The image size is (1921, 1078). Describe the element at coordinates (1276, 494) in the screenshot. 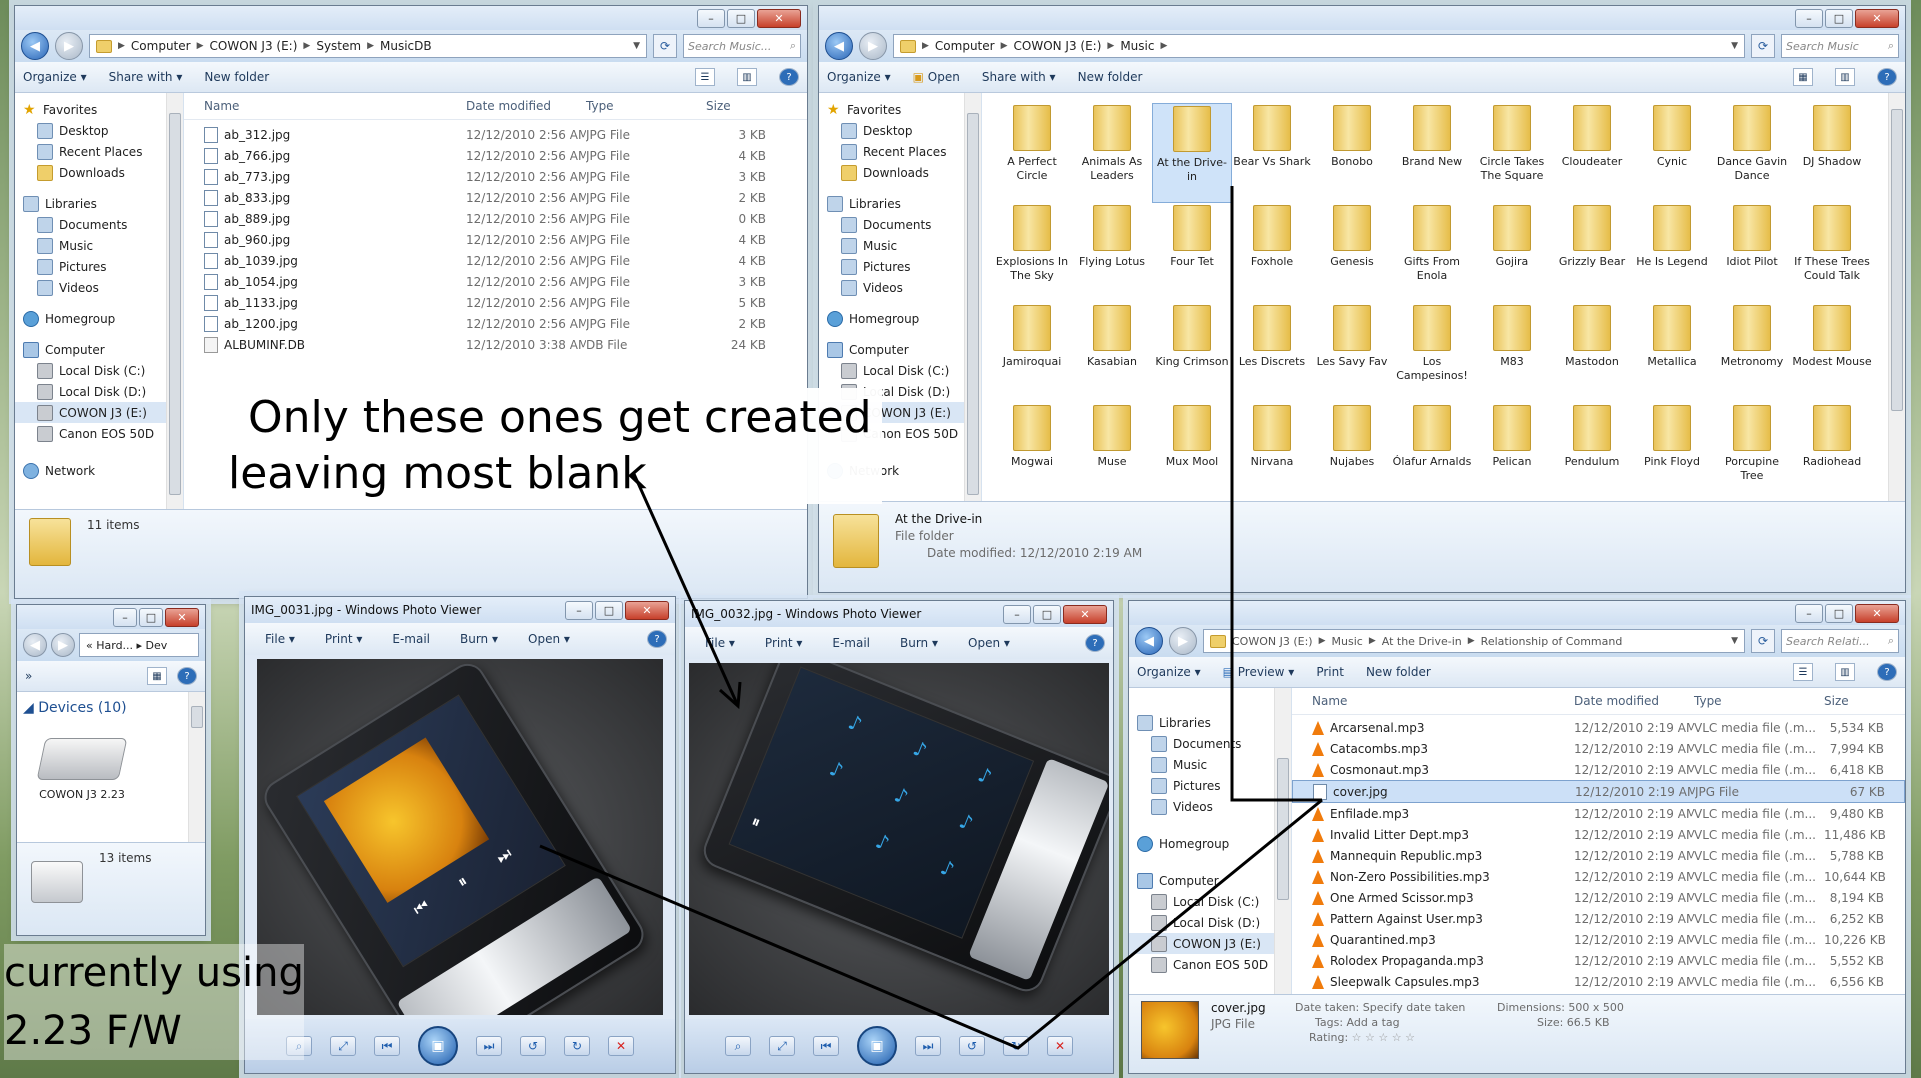

I see `line-folder-to-cover` at that location.